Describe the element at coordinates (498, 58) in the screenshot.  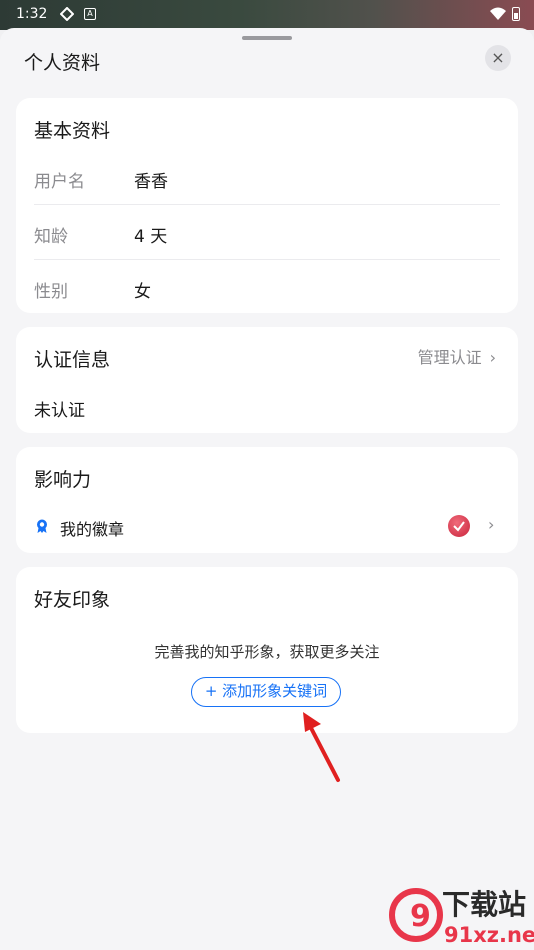
I see `close-icon: ×` at that location.